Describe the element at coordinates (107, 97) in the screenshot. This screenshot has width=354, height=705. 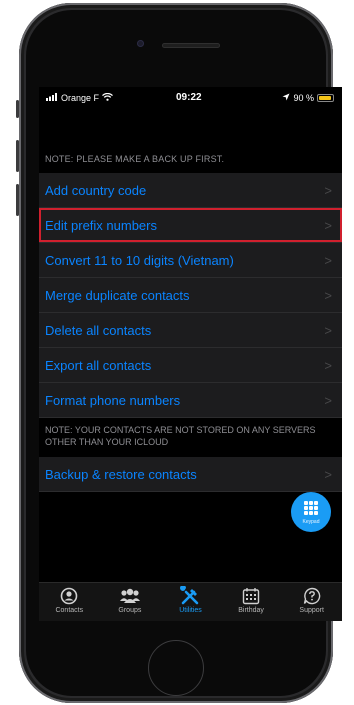
I see `wifi-icon` at that location.